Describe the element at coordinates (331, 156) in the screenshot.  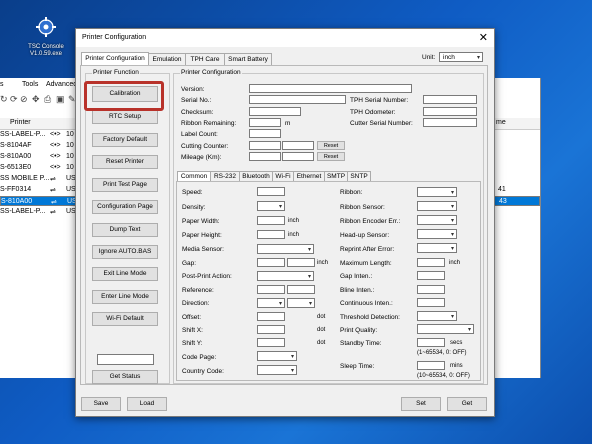
I see `mileage-reset-button: Reset` at that location.